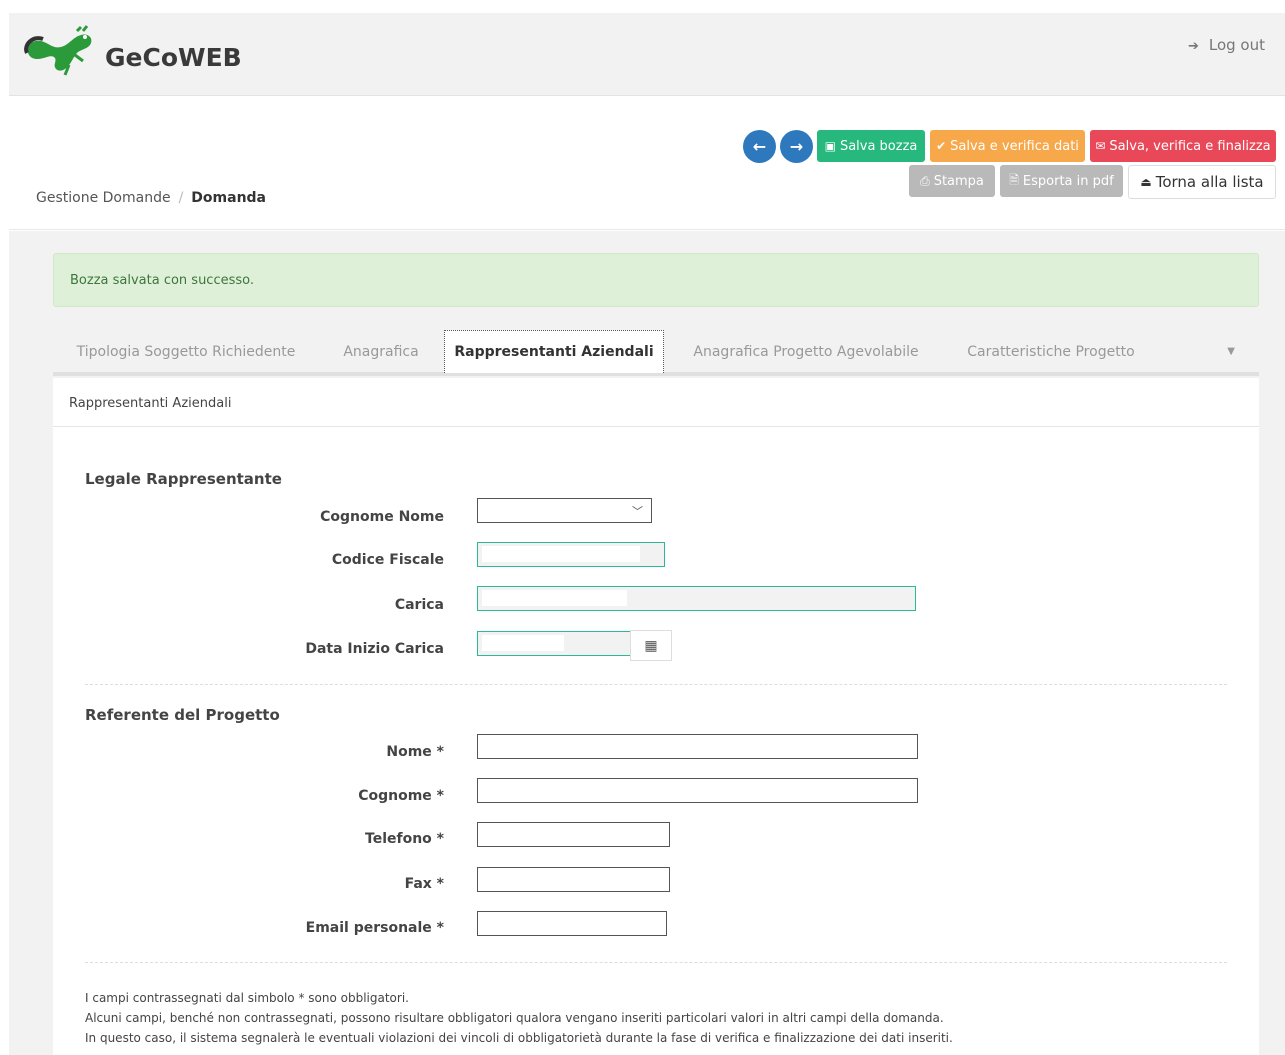 This screenshot has width=1285, height=1055. What do you see at coordinates (637, 511) in the screenshot?
I see `chevron-down-icon: ﹀` at bounding box center [637, 511].